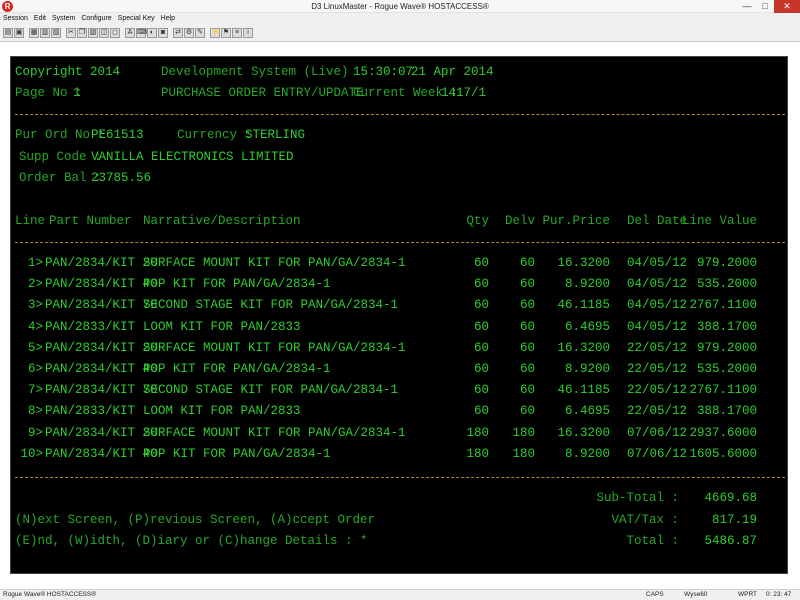 The image size is (800, 600). I want to click on line-del-date: 07/06/12, so click(657, 453).